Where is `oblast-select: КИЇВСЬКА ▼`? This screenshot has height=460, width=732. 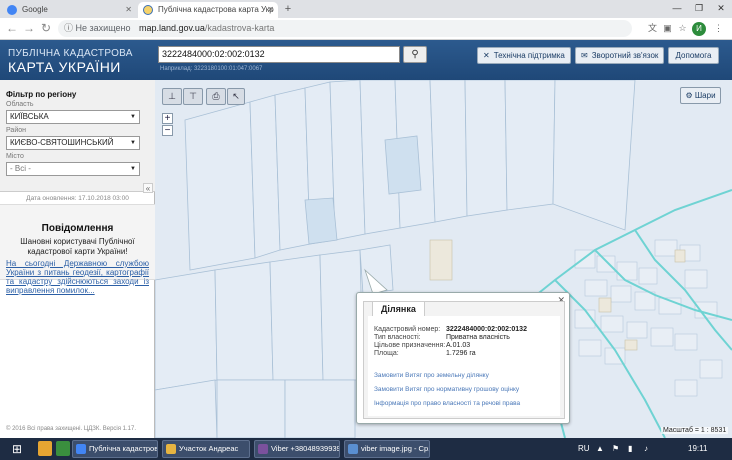 oblast-select: КИЇВСЬКА ▼ is located at coordinates (73, 117).